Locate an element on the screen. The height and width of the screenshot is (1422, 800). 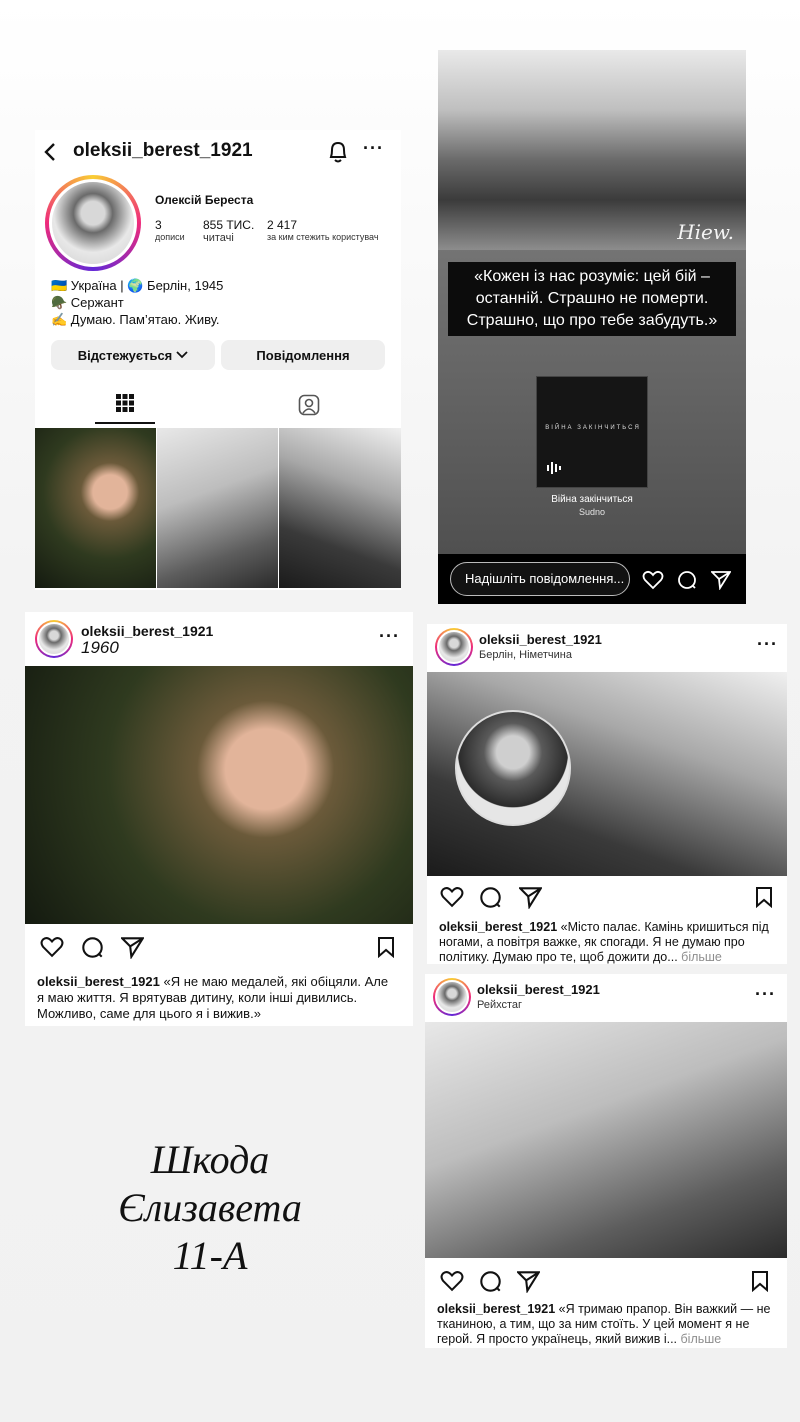
post1-username: oleksii_berest_1921 is located at coordinates (147, 631).